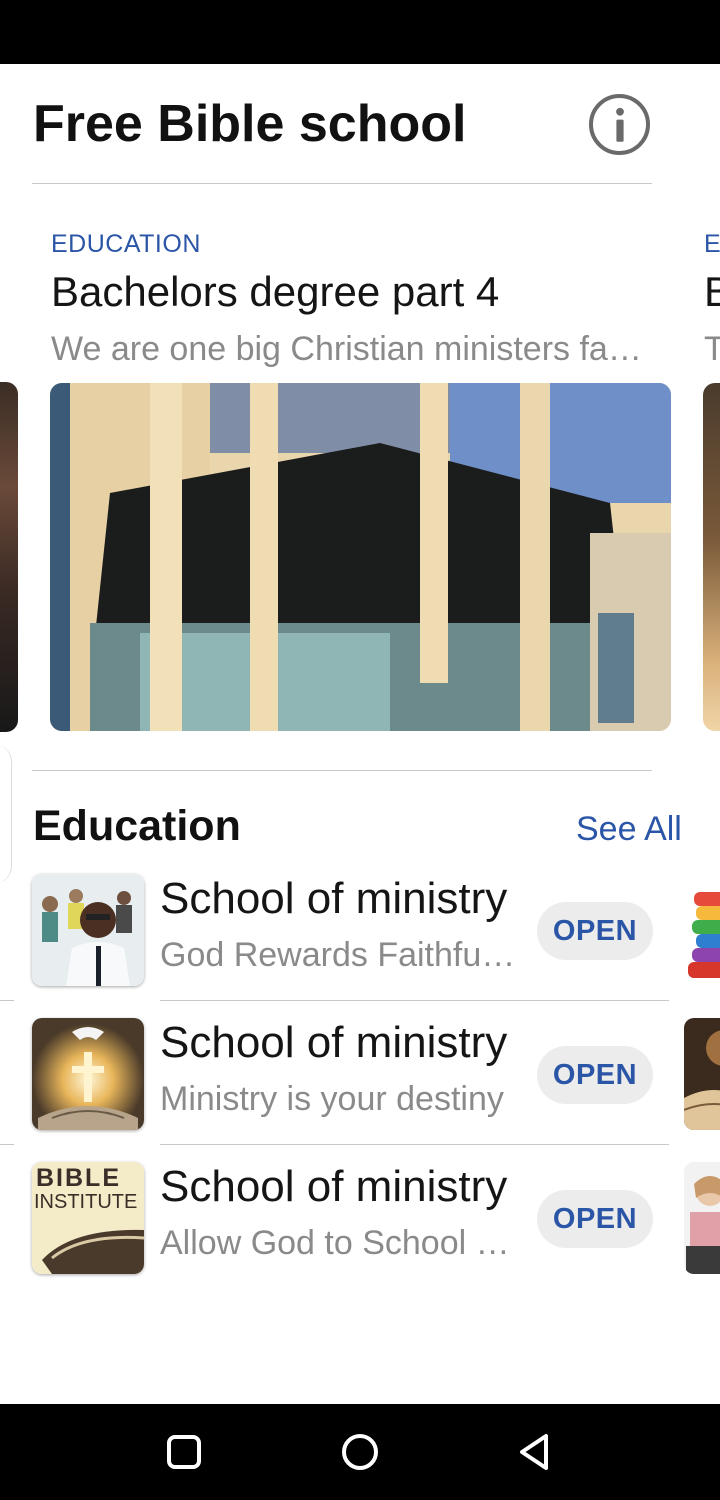 The width and height of the screenshot is (720, 1500). Describe the element at coordinates (126, 244) in the screenshot. I see `featured-category: EDUCATION` at that location.